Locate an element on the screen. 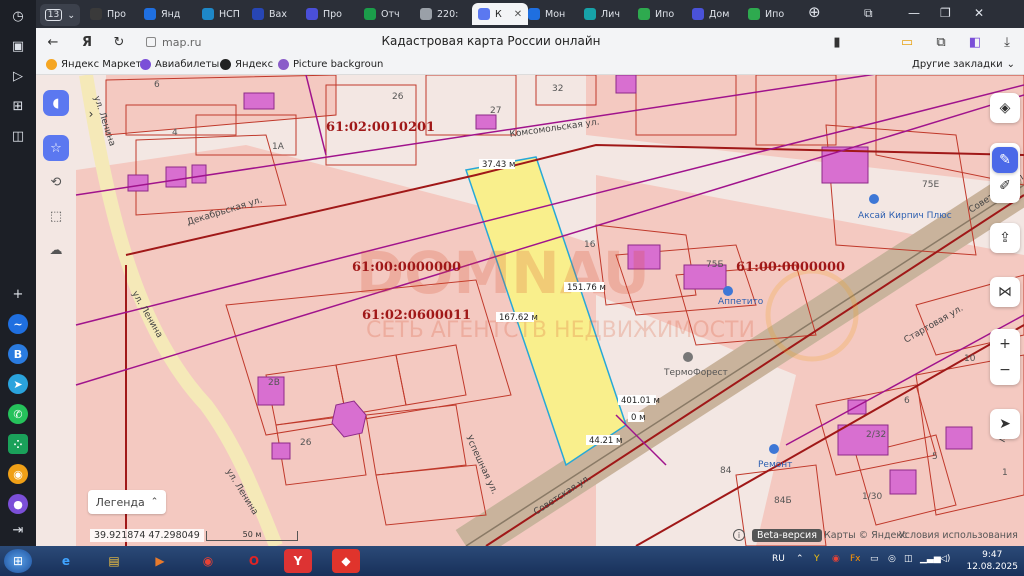 The height and width of the screenshot is (576, 1024). media-icon: ▶ is located at coordinates (160, 561).